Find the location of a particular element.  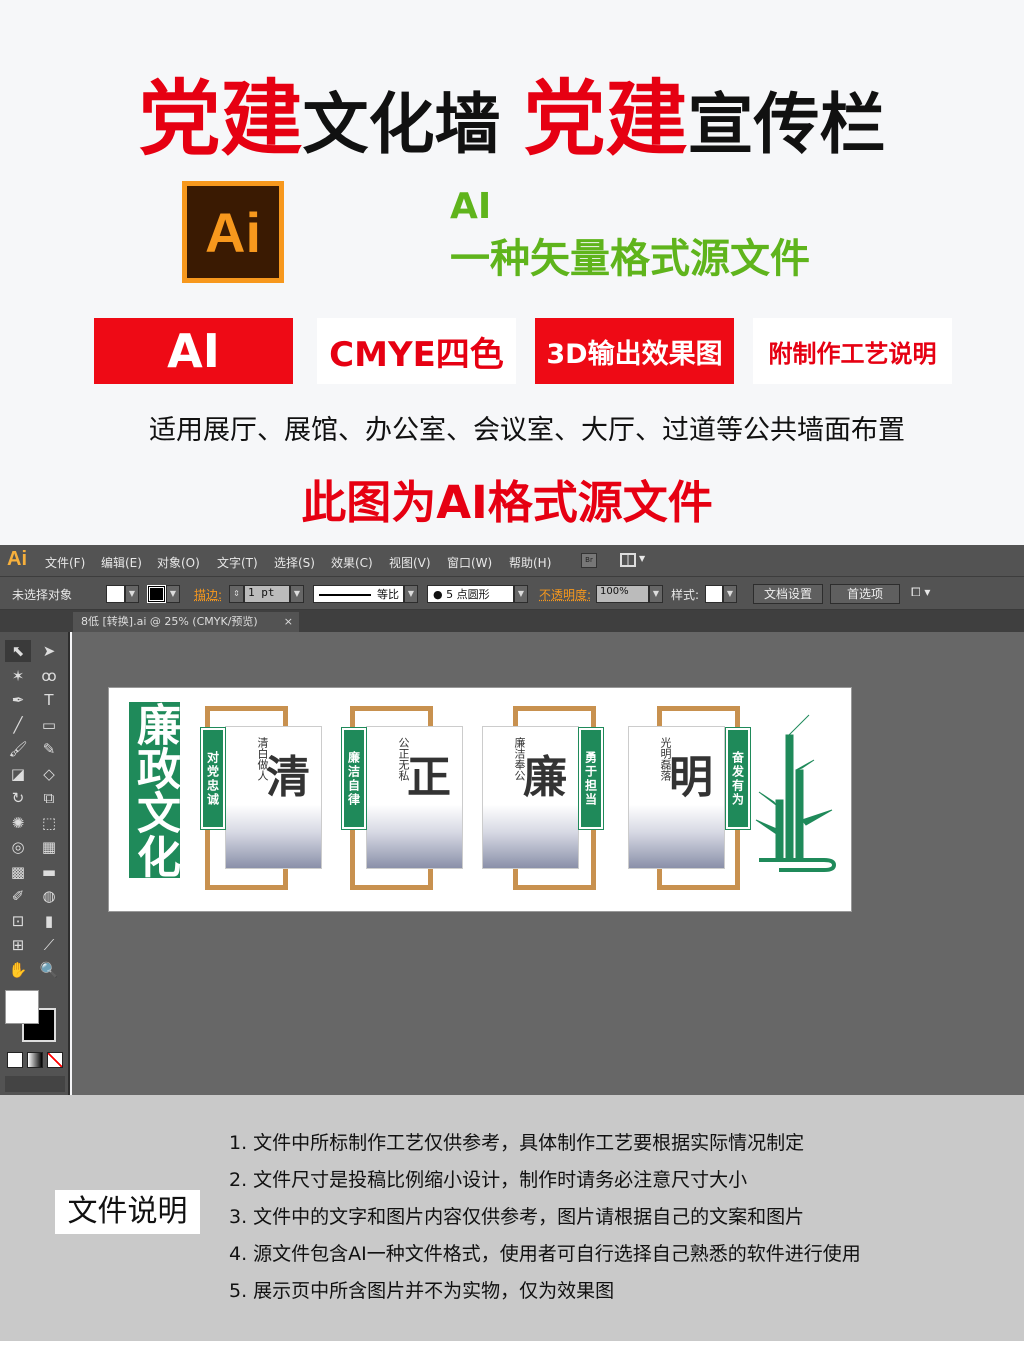

paintbrush-tool-icon: 🖌 is located at coordinates (18, 749).